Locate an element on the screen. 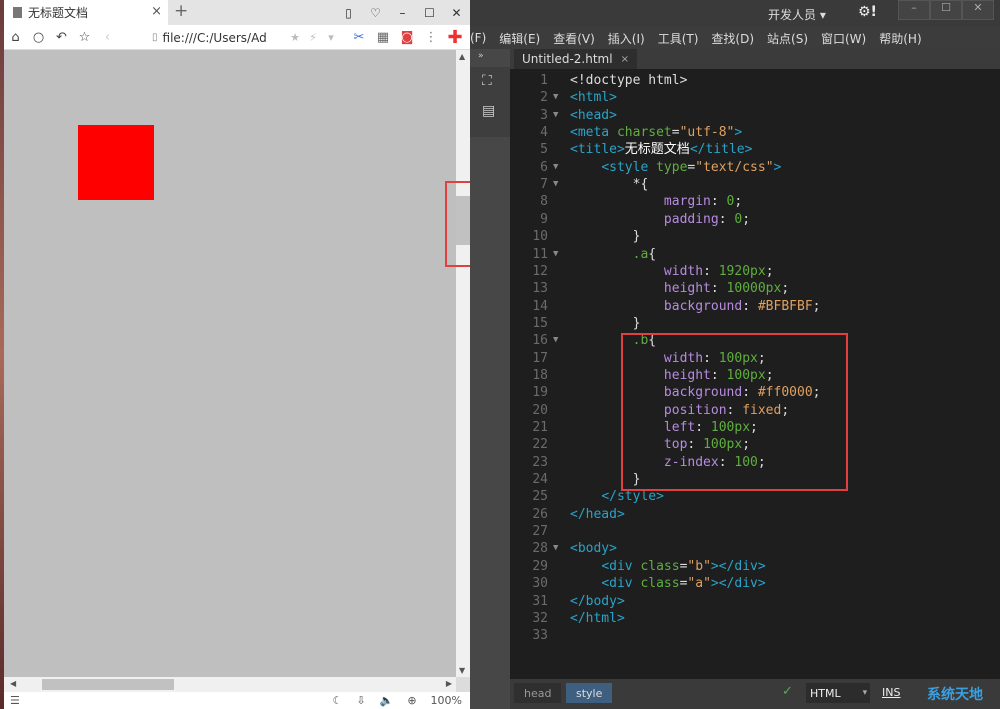  code-line: 3 ▼ <head> is located at coordinates (755, 115).